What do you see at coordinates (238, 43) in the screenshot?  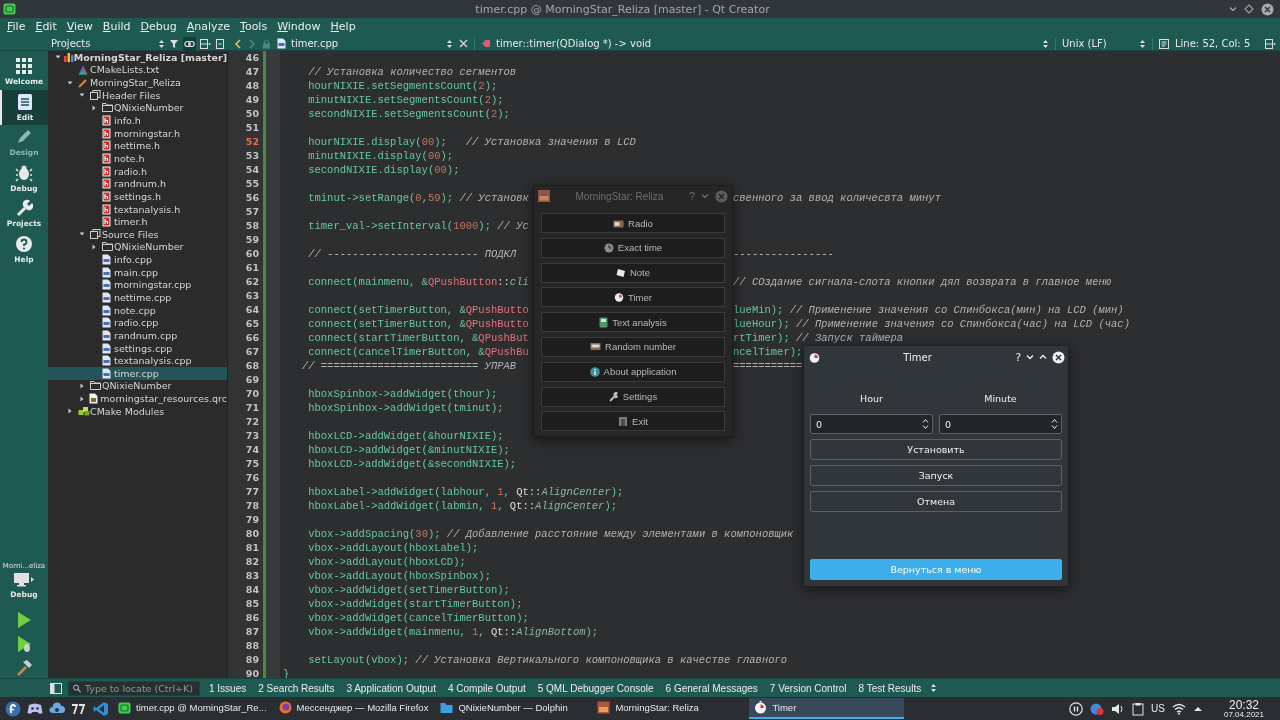 I see `back-icon` at bounding box center [238, 43].